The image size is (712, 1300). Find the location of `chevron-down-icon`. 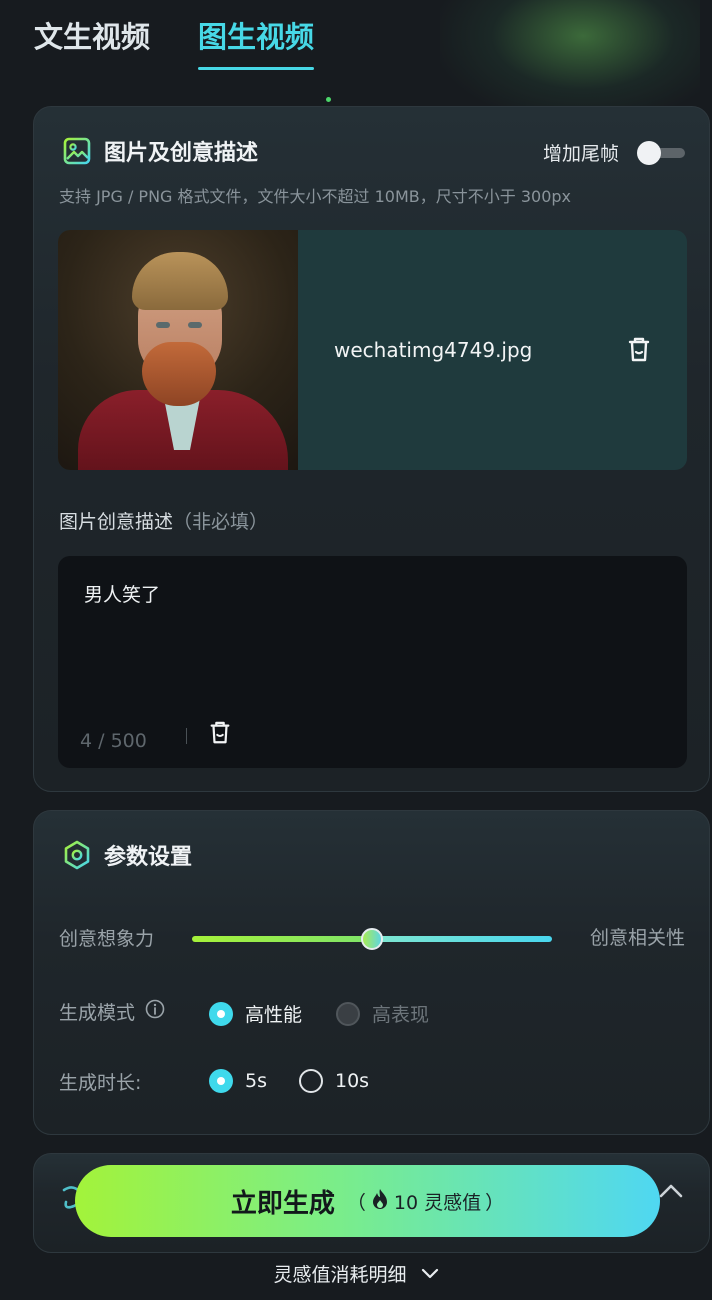

chevron-down-icon is located at coordinates (430, 1274).